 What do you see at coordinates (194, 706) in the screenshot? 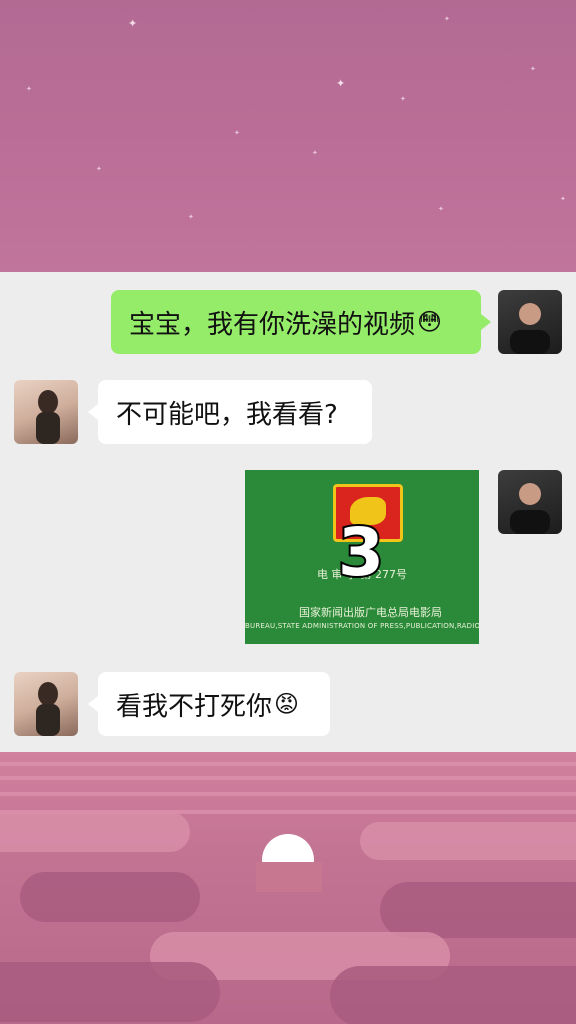
I see `message-text: 看我不打死你` at bounding box center [194, 706].